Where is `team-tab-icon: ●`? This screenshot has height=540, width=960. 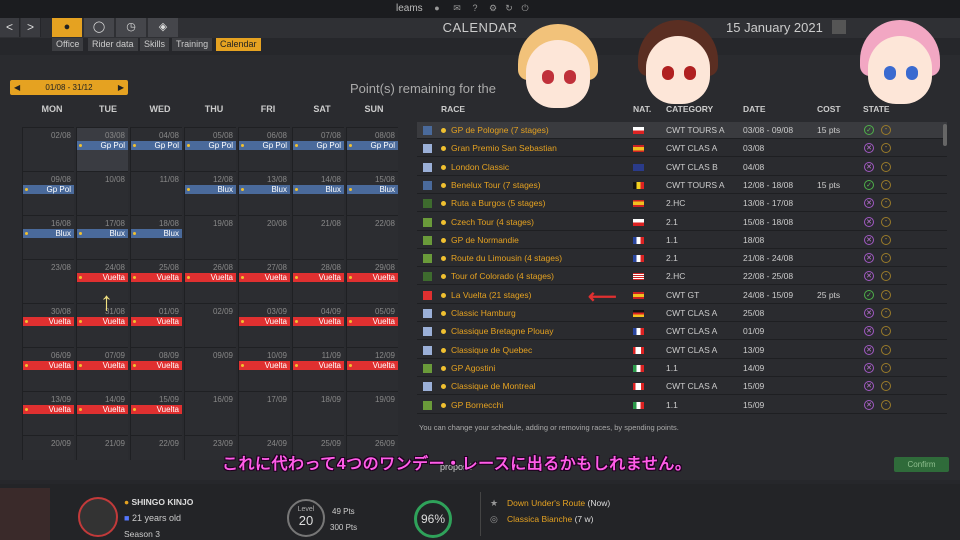 team-tab-icon: ● is located at coordinates (67, 27).